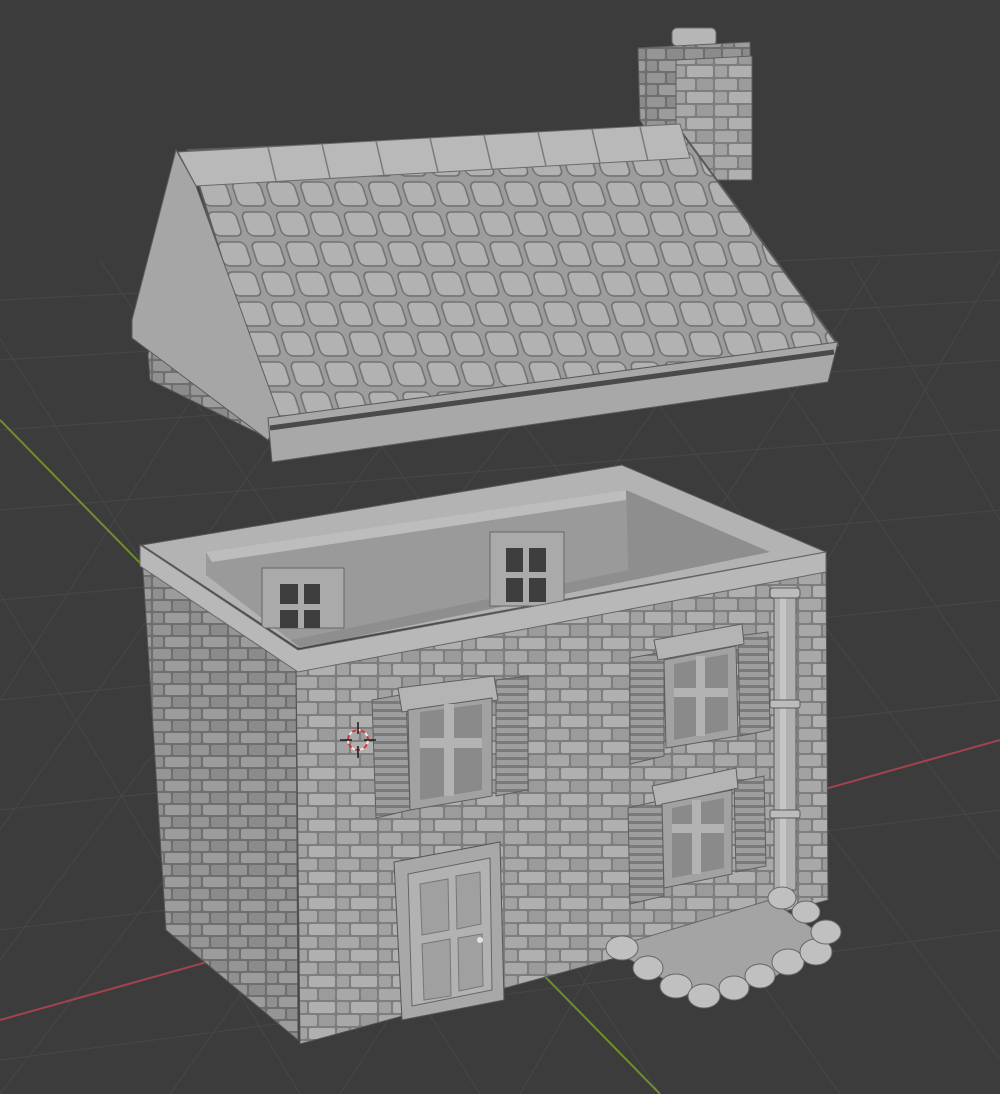 The image size is (1000, 1094). I want to click on front-door, so click(449, 931).